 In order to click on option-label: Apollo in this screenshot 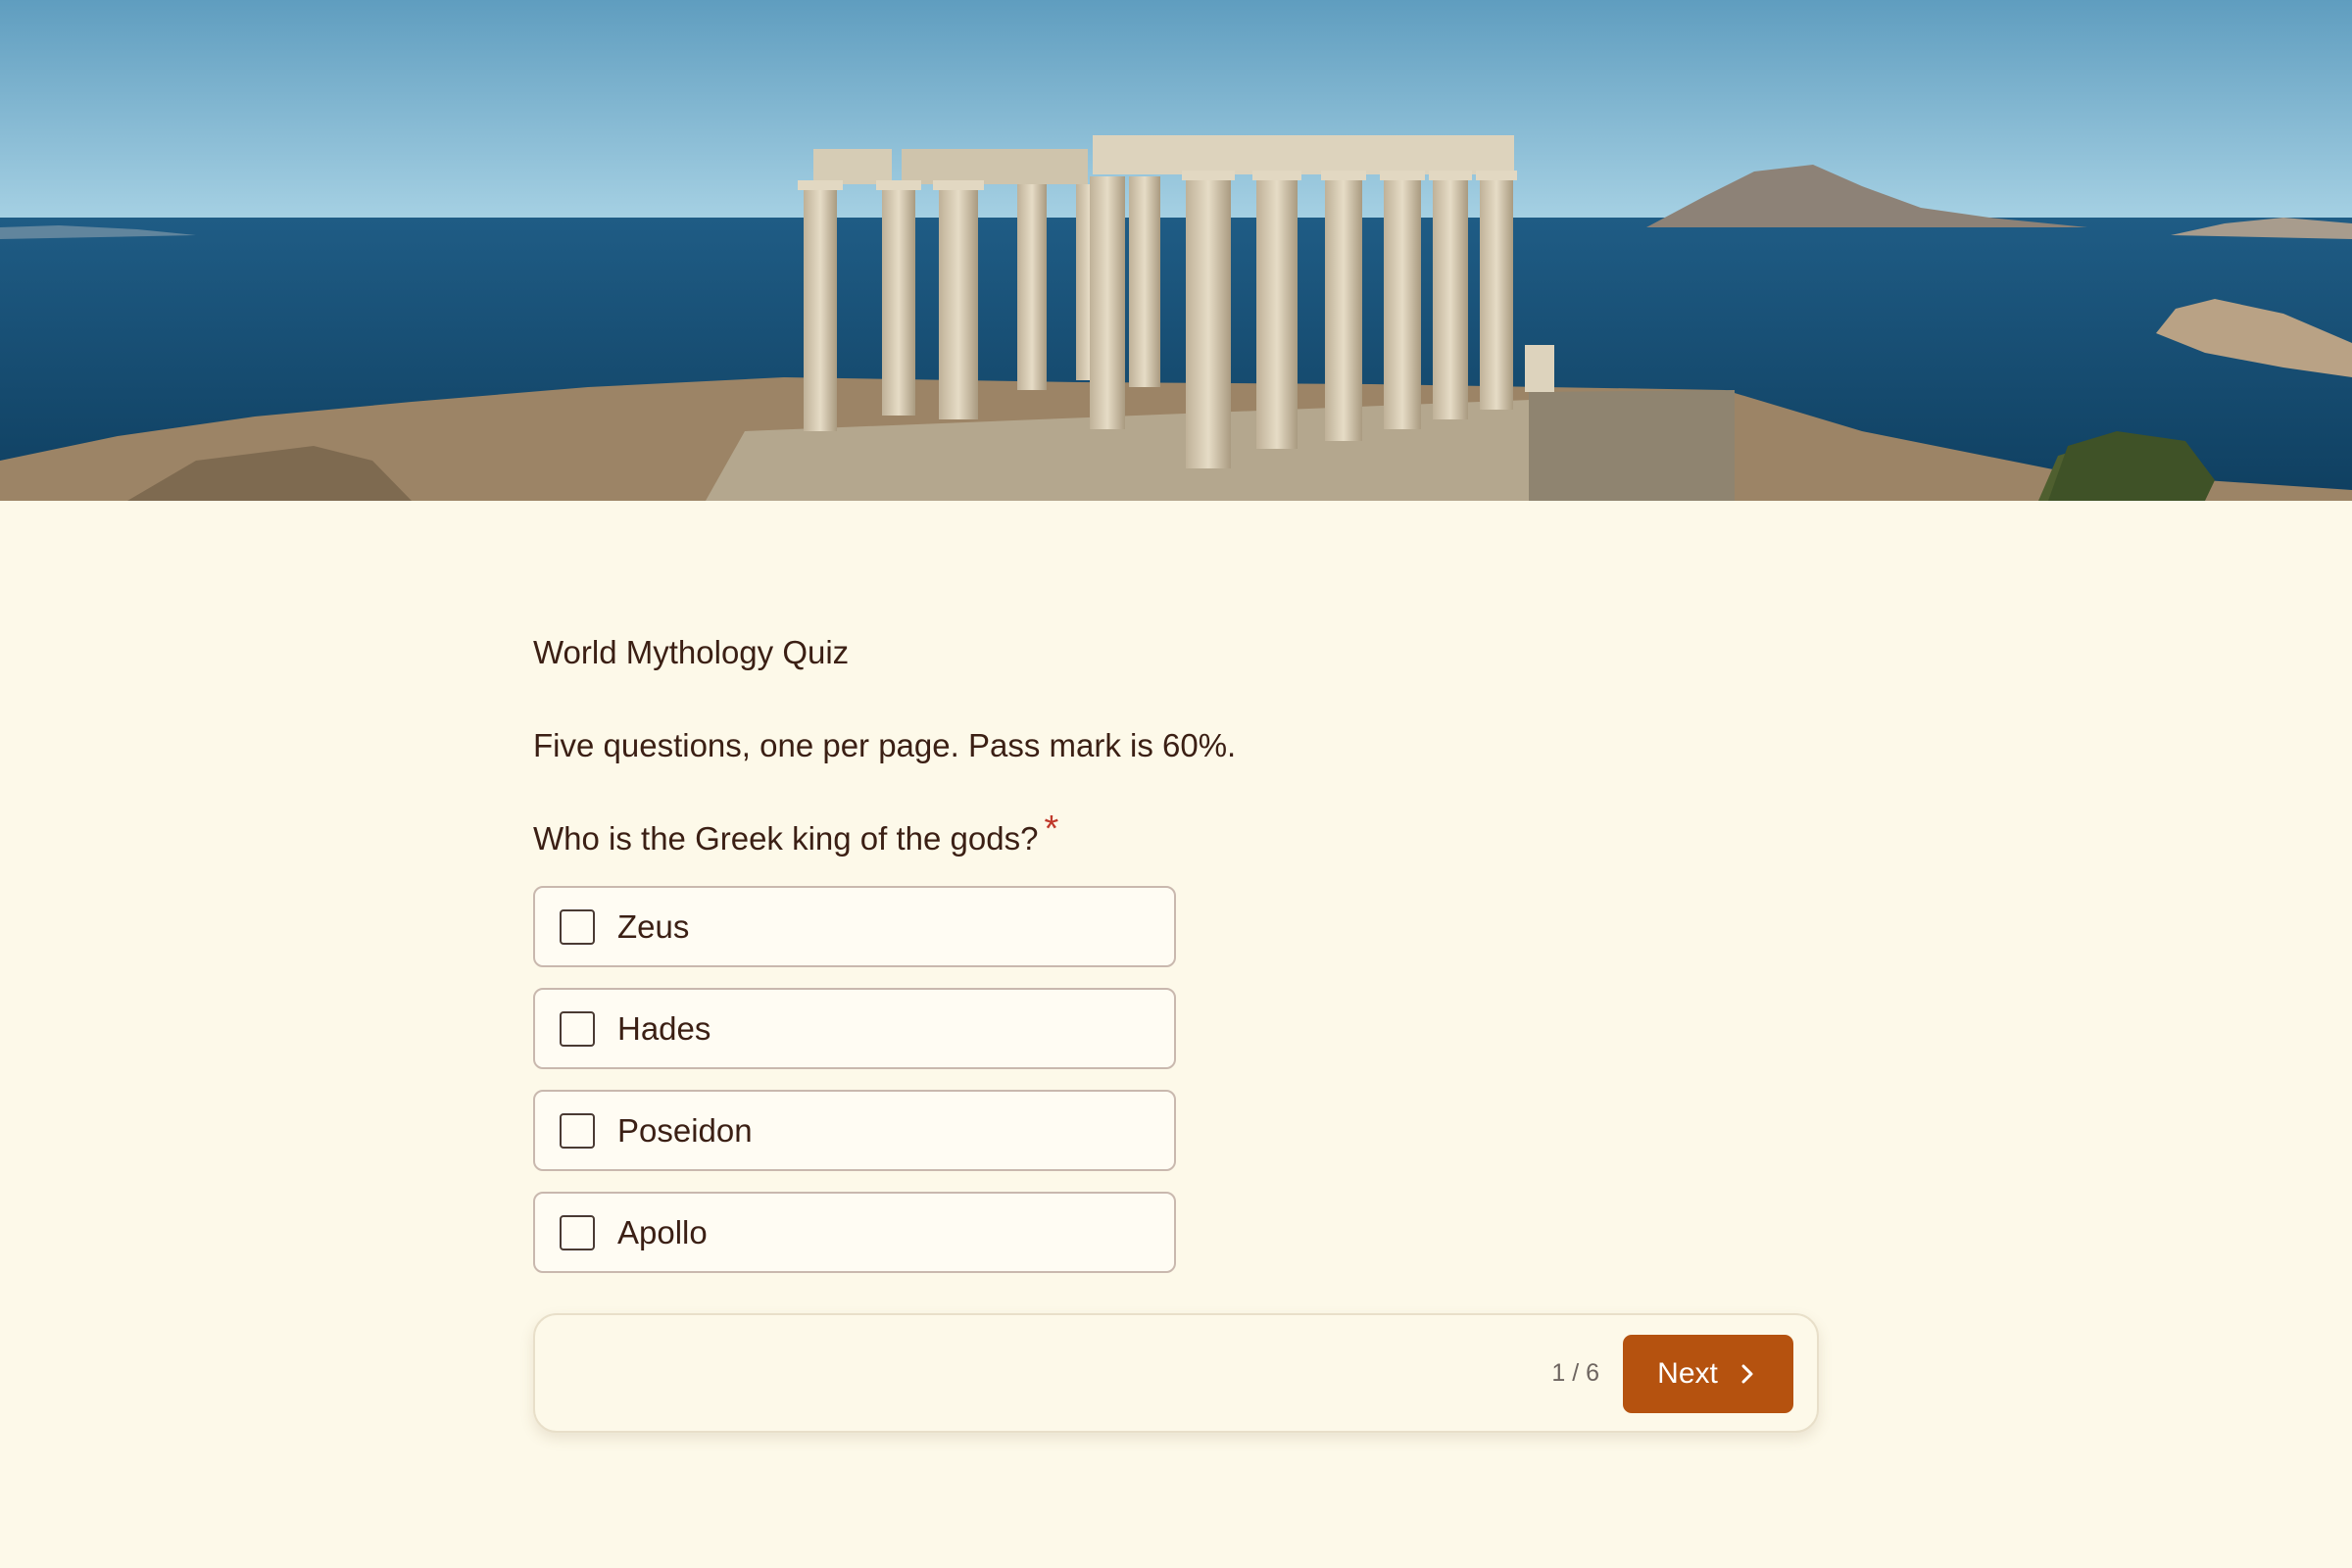, I will do `click(662, 1231)`.